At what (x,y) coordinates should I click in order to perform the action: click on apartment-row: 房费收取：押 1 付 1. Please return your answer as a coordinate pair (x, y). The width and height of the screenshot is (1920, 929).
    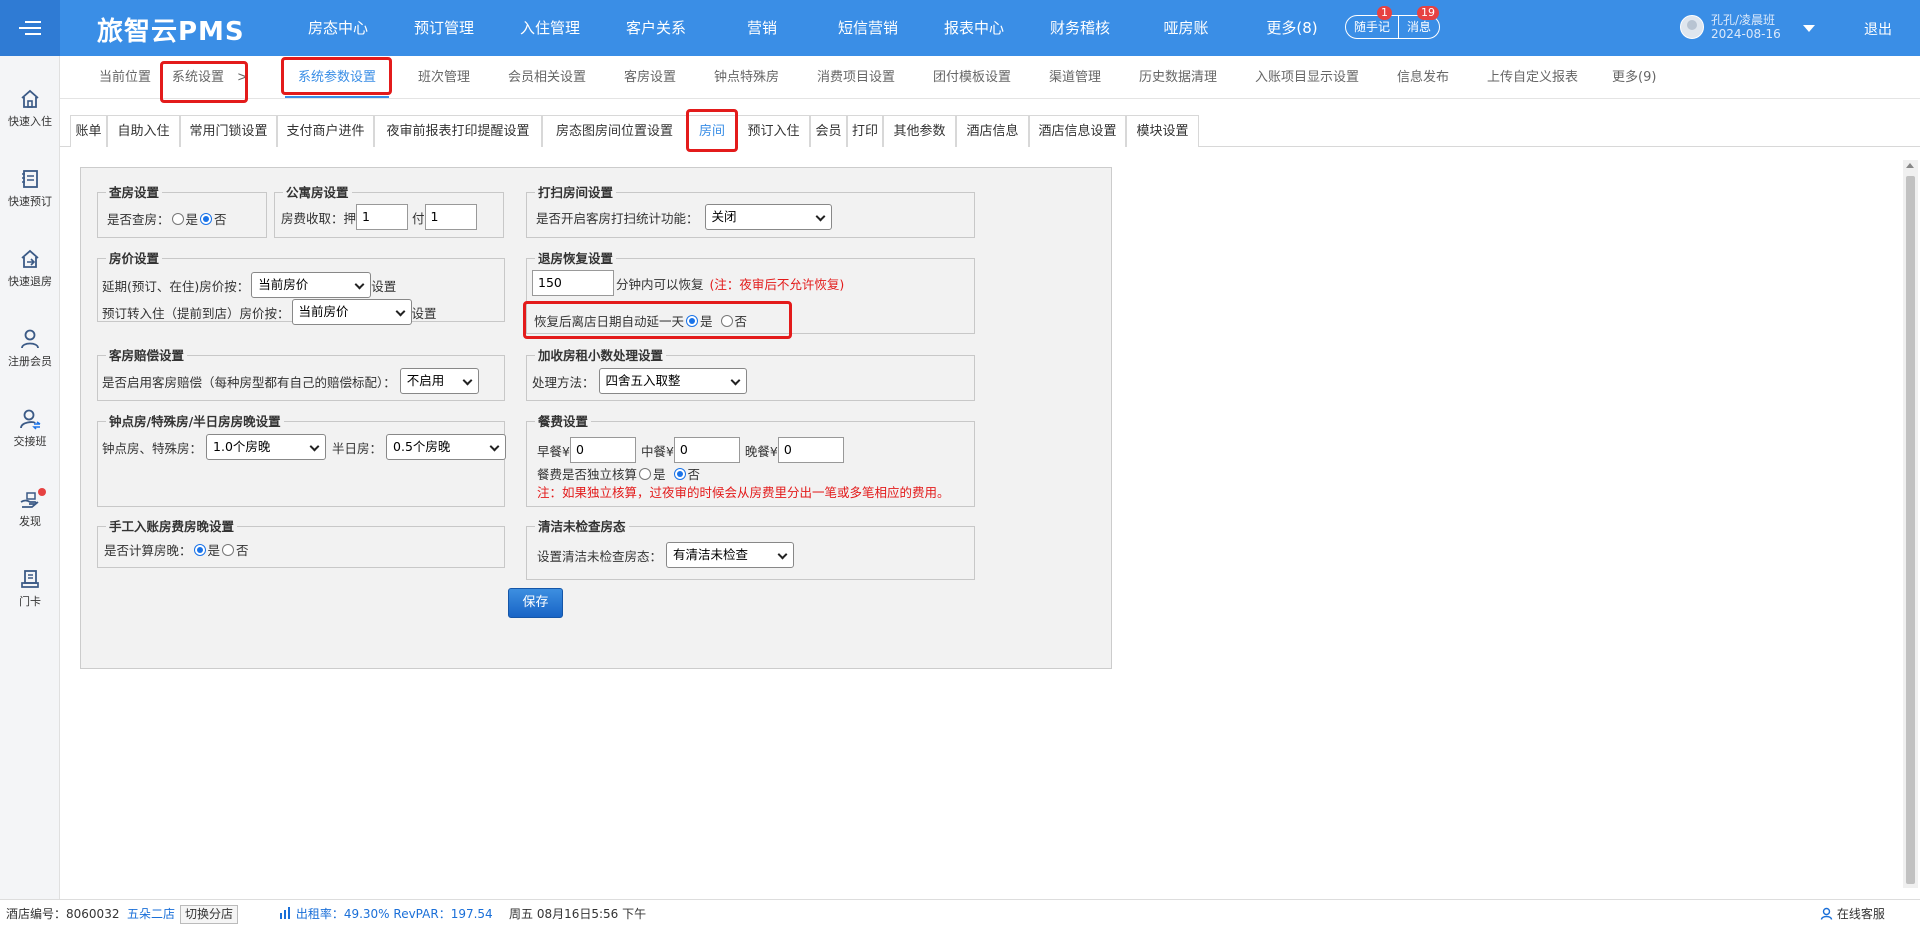
    Looking at the image, I should click on (379, 217).